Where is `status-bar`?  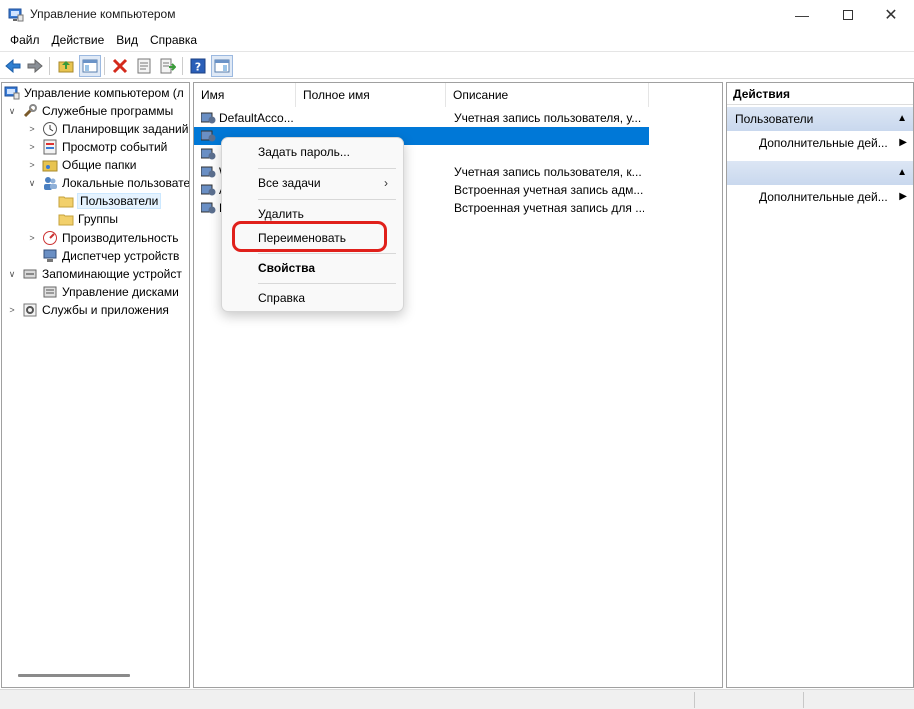 status-bar is located at coordinates (457, 699).